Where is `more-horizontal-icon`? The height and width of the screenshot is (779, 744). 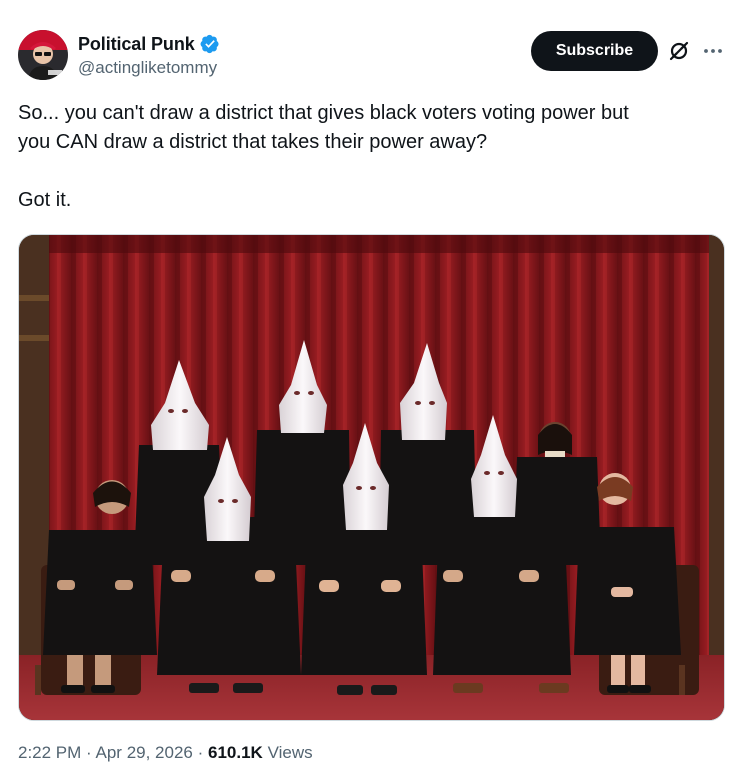
more-horizontal-icon is located at coordinates (713, 51).